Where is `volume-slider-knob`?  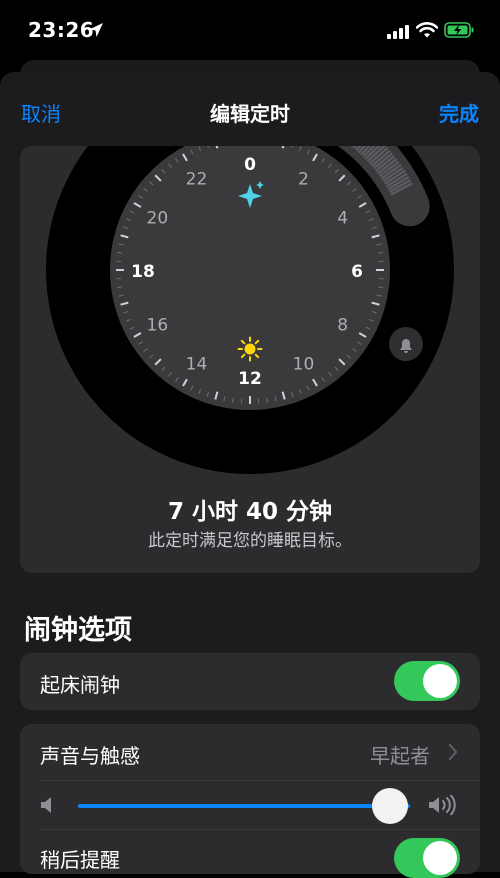
volume-slider-knob is located at coordinates (390, 806).